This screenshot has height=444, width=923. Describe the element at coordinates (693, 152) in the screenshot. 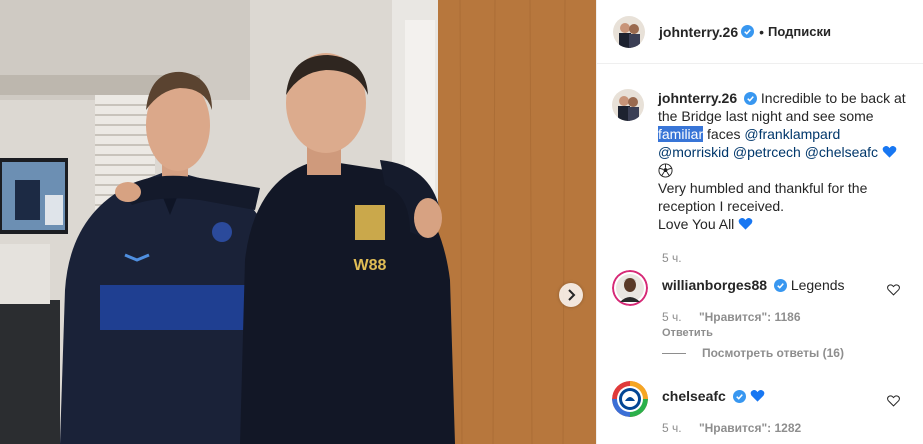

I see `mention-morriskid: @morriskid` at that location.